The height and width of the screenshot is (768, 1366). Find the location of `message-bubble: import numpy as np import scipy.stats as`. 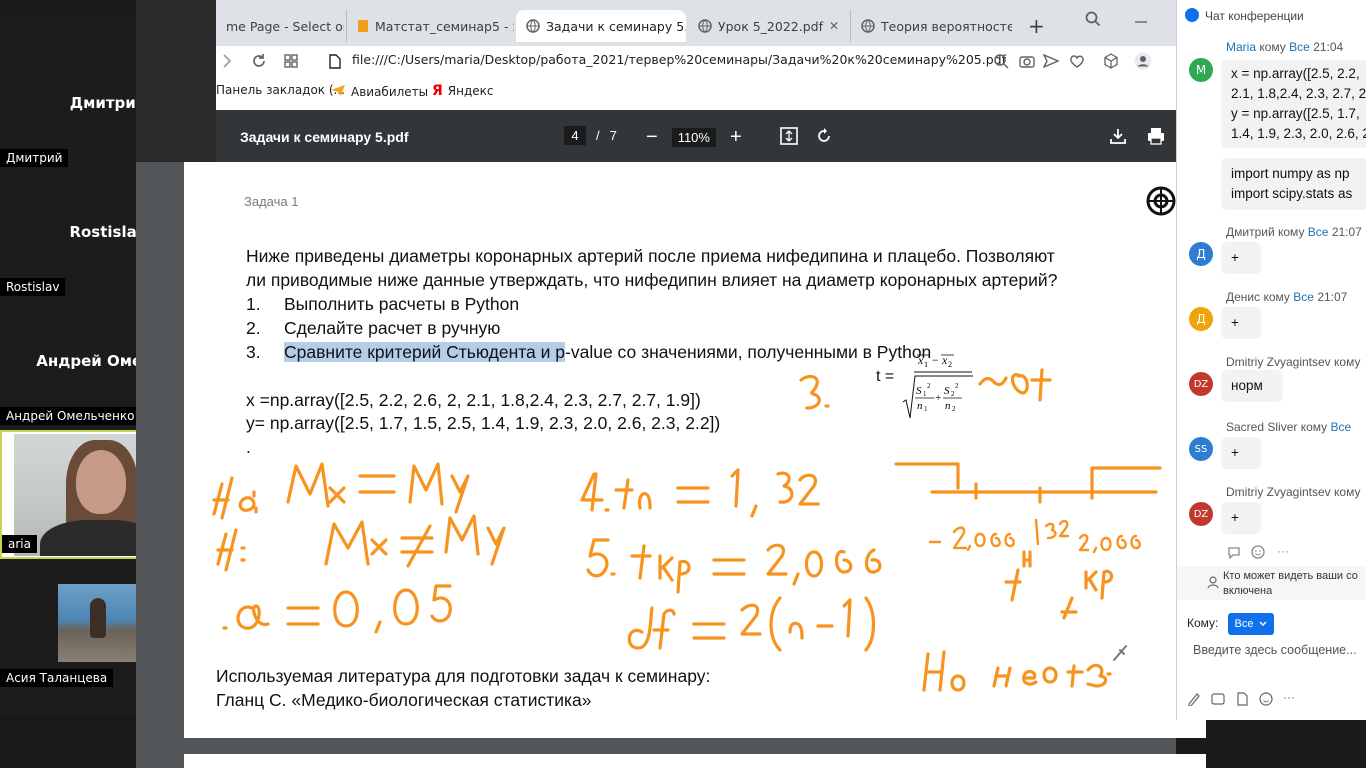

message-bubble: import numpy as np import scipy.stats as is located at coordinates (1293, 184).